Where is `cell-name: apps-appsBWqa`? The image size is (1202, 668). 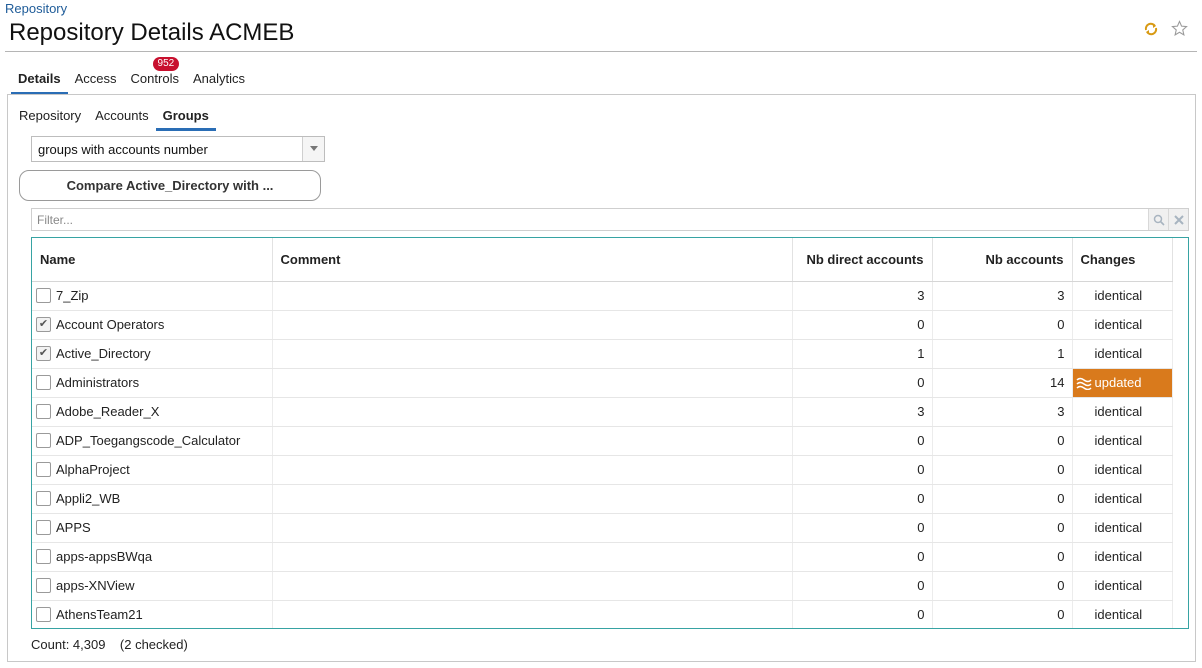 cell-name: apps-appsBWqa is located at coordinates (152, 557).